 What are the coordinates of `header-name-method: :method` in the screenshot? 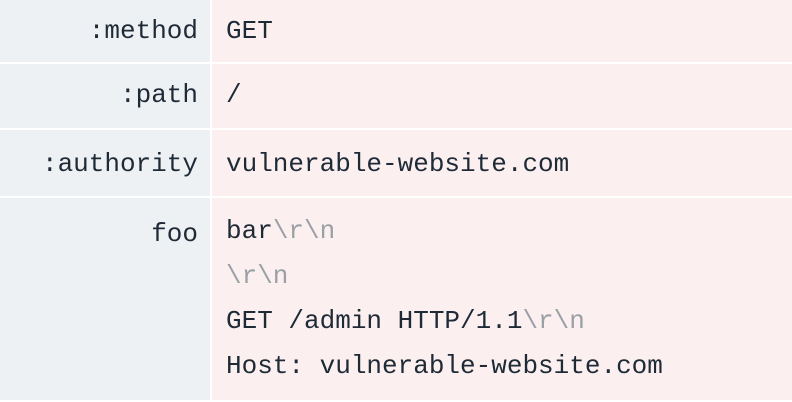 It's located at (106, 32).